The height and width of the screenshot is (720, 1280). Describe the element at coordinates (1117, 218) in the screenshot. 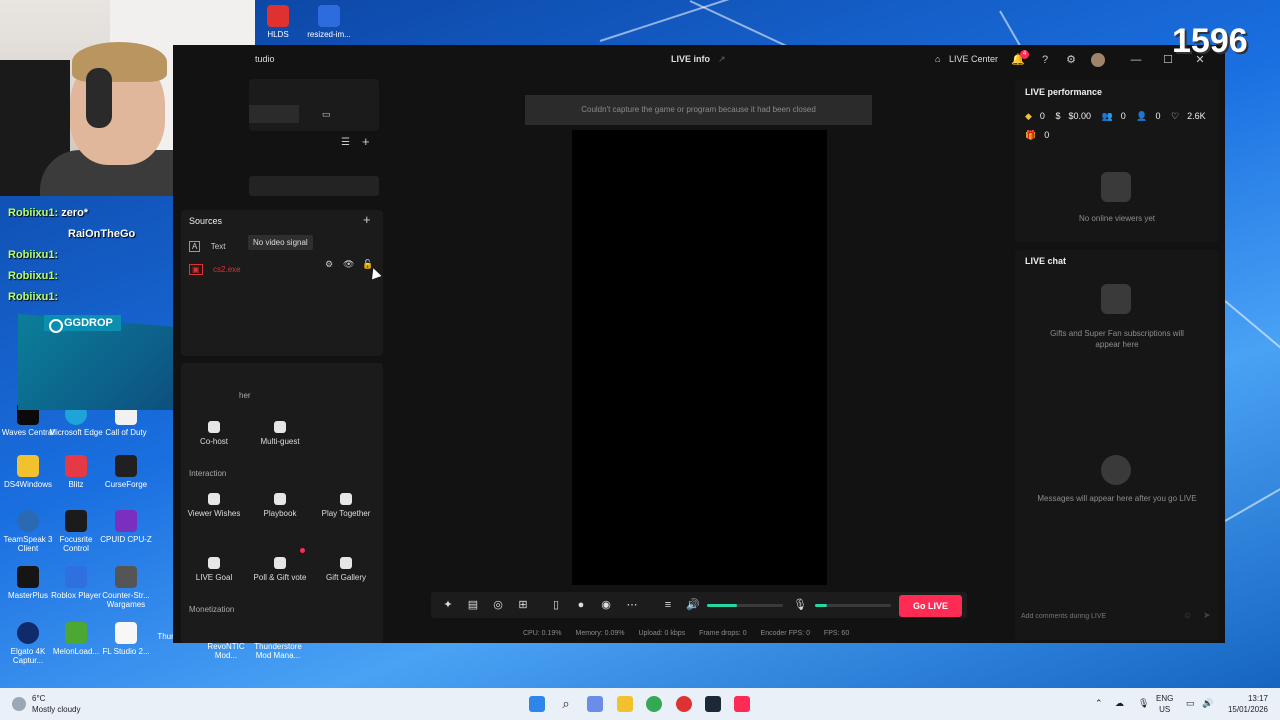

I see `no-viewers-message: No online viewers yet` at that location.